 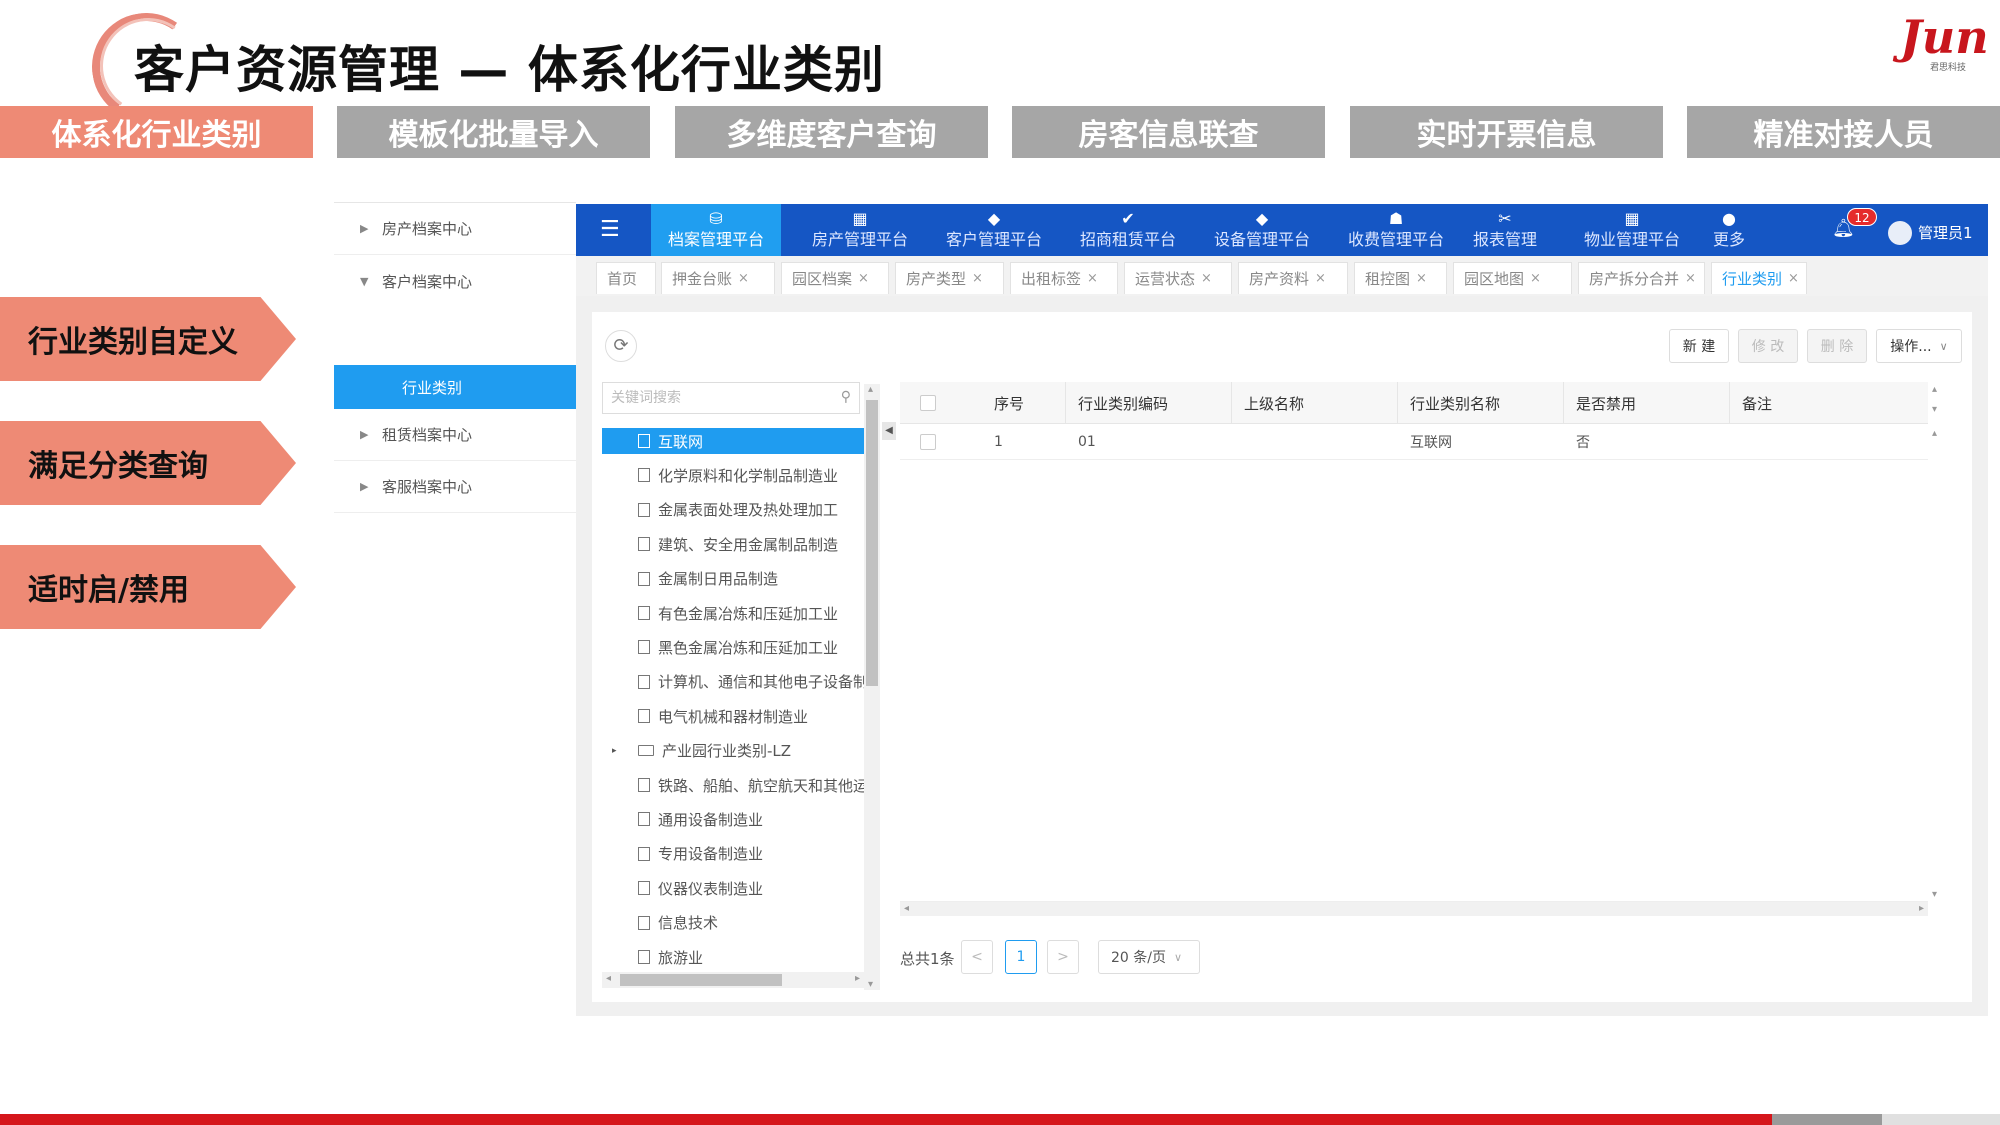 What do you see at coordinates (761, 682) in the screenshot?
I see `tree-node-label: 计算机、通信和其他电子设备制造业` at bounding box center [761, 682].